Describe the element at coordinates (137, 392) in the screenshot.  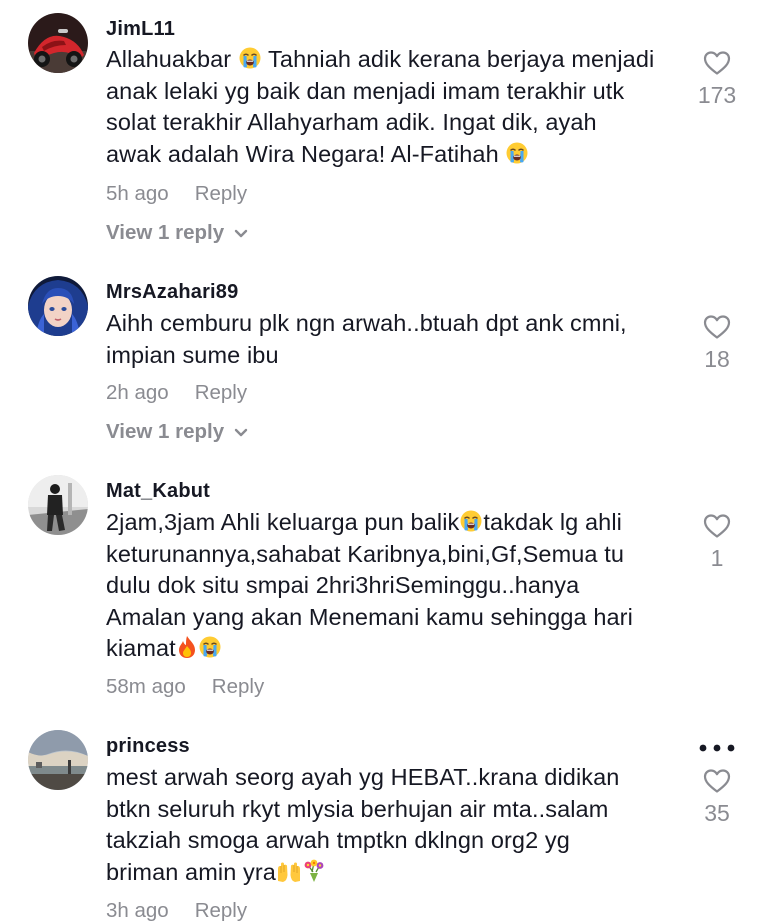
I see `timestamp: 2h ago` at that location.